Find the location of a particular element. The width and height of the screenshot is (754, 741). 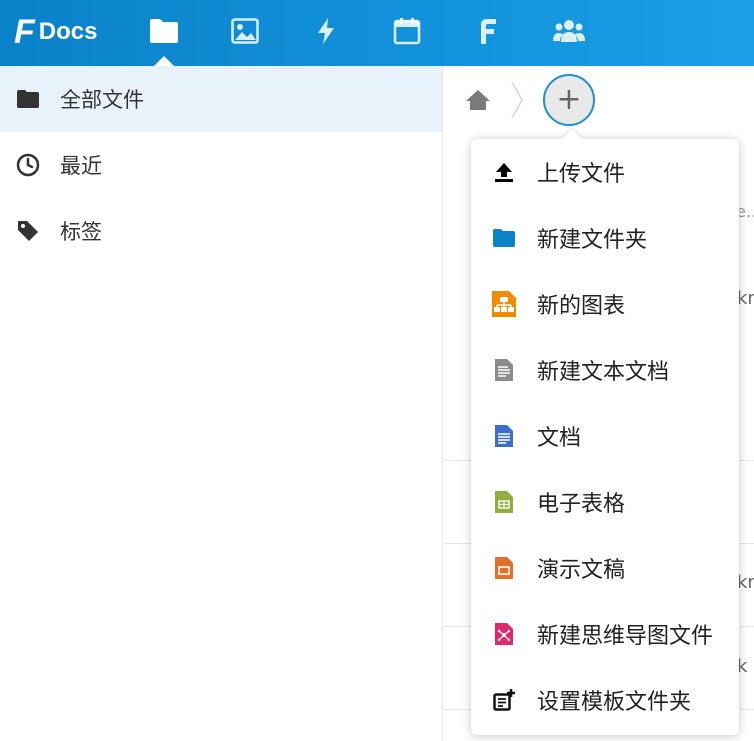

presentation-icon is located at coordinates (504, 568).